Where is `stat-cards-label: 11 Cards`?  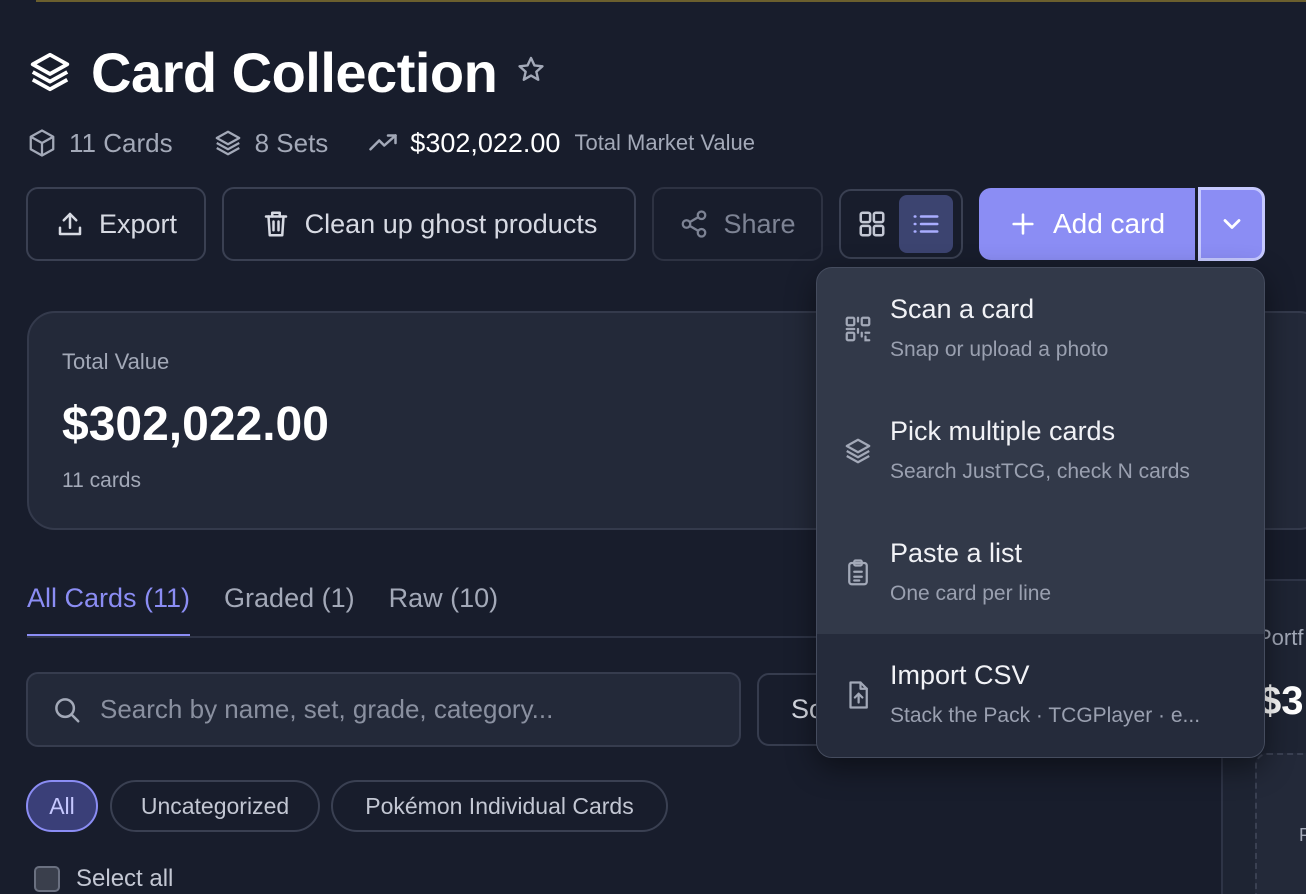
stat-cards-label: 11 Cards is located at coordinates (121, 142).